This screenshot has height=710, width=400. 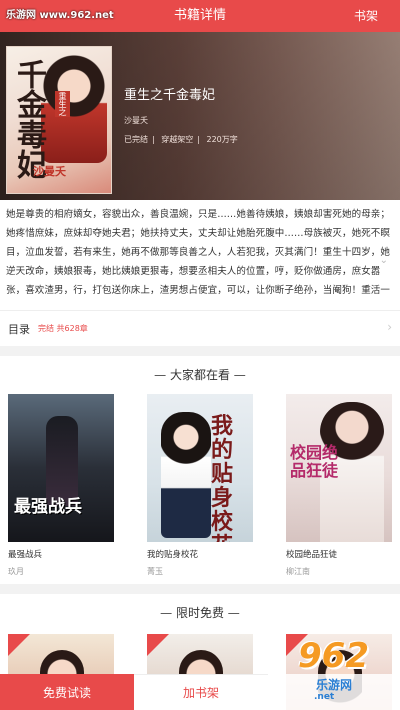 I want to click on book-author: 沙曼夭, so click(x=183, y=120).